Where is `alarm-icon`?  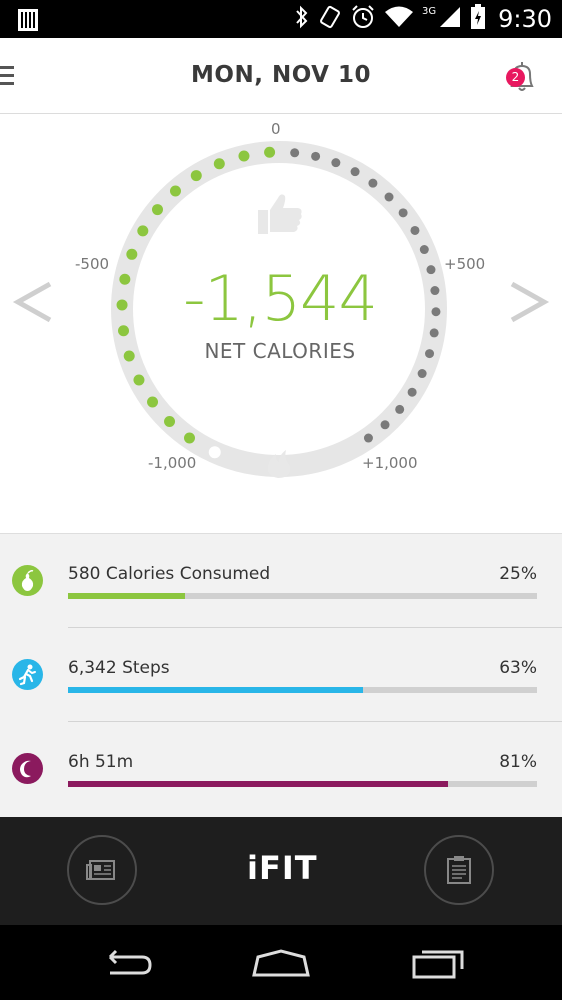
alarm-icon is located at coordinates (363, 19).